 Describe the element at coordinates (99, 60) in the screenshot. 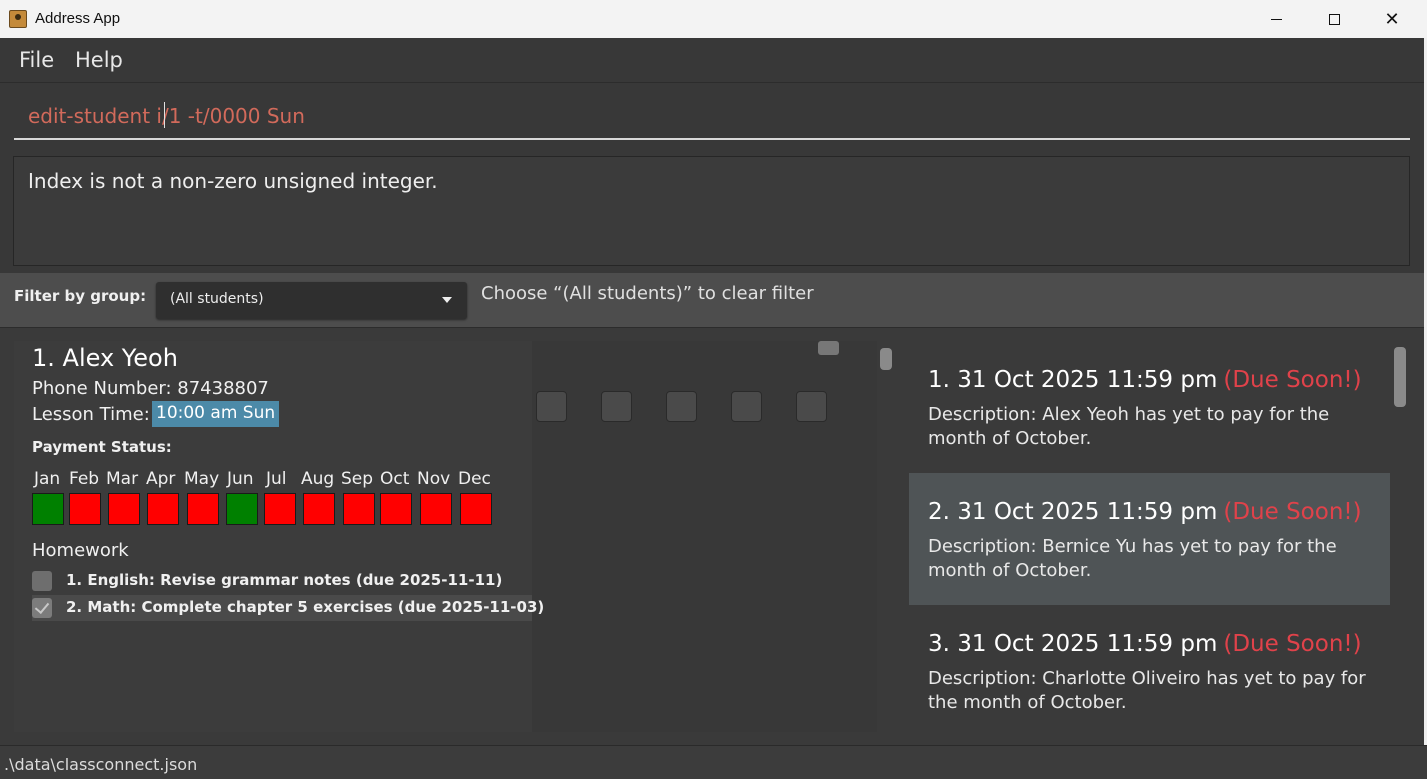

I see `menu-help: Help` at that location.